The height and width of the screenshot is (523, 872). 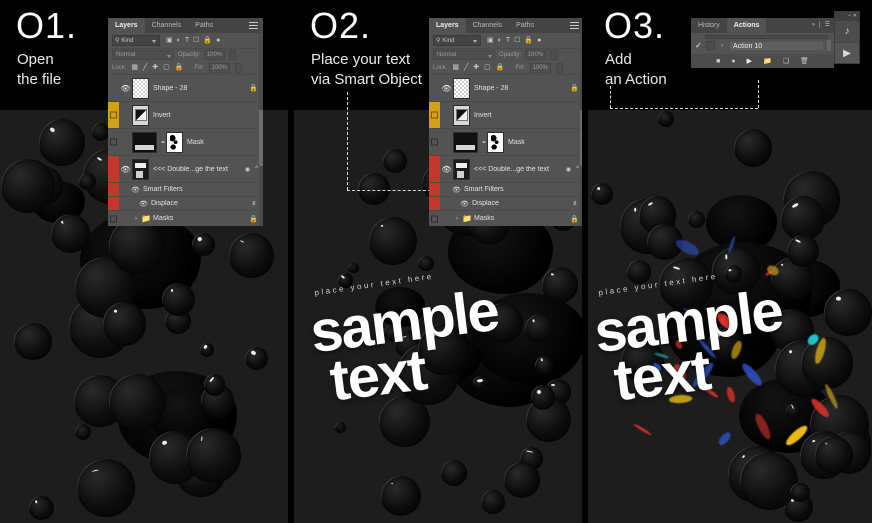 What do you see at coordinates (767, 61) in the screenshot?
I see `new-set-icon: 📁` at bounding box center [767, 61].